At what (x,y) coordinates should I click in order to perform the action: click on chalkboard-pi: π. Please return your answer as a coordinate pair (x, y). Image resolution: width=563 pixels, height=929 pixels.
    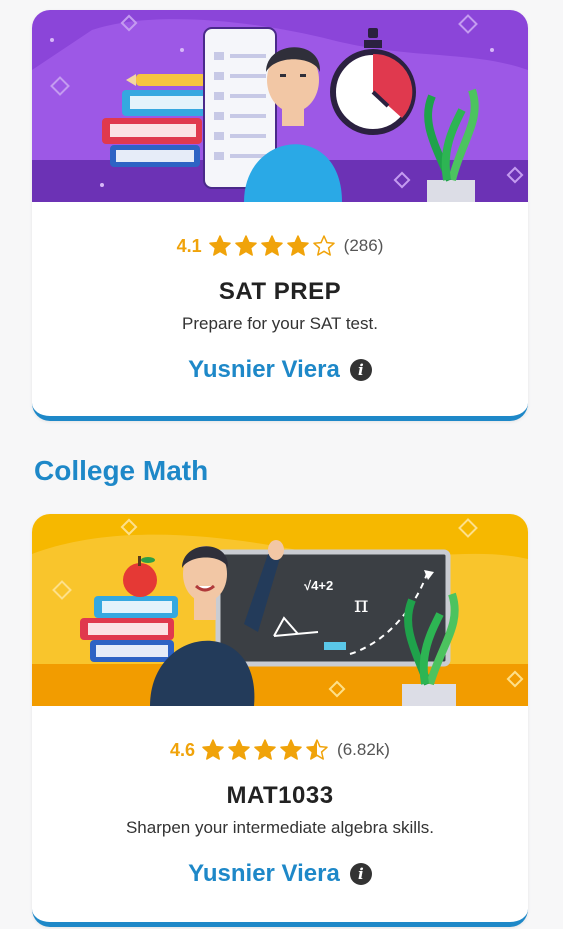
    Looking at the image, I should click on (361, 605).